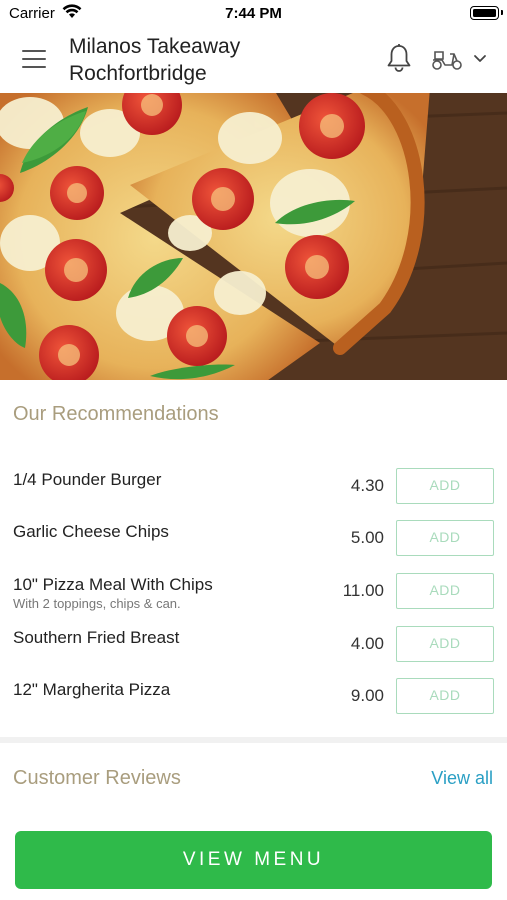  What do you see at coordinates (447, 59) in the screenshot?
I see `scooter-icon` at bounding box center [447, 59].